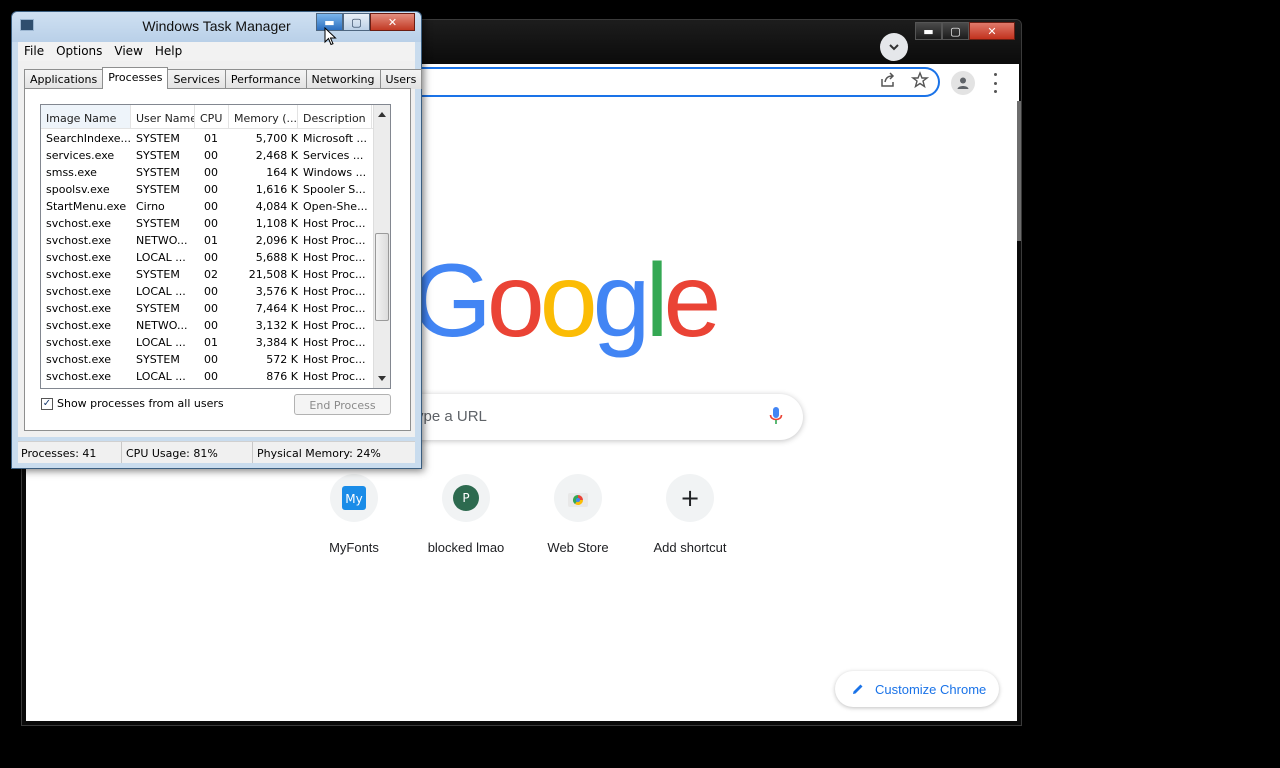 The height and width of the screenshot is (768, 1280). I want to click on svg-text: My, so click(353, 499).